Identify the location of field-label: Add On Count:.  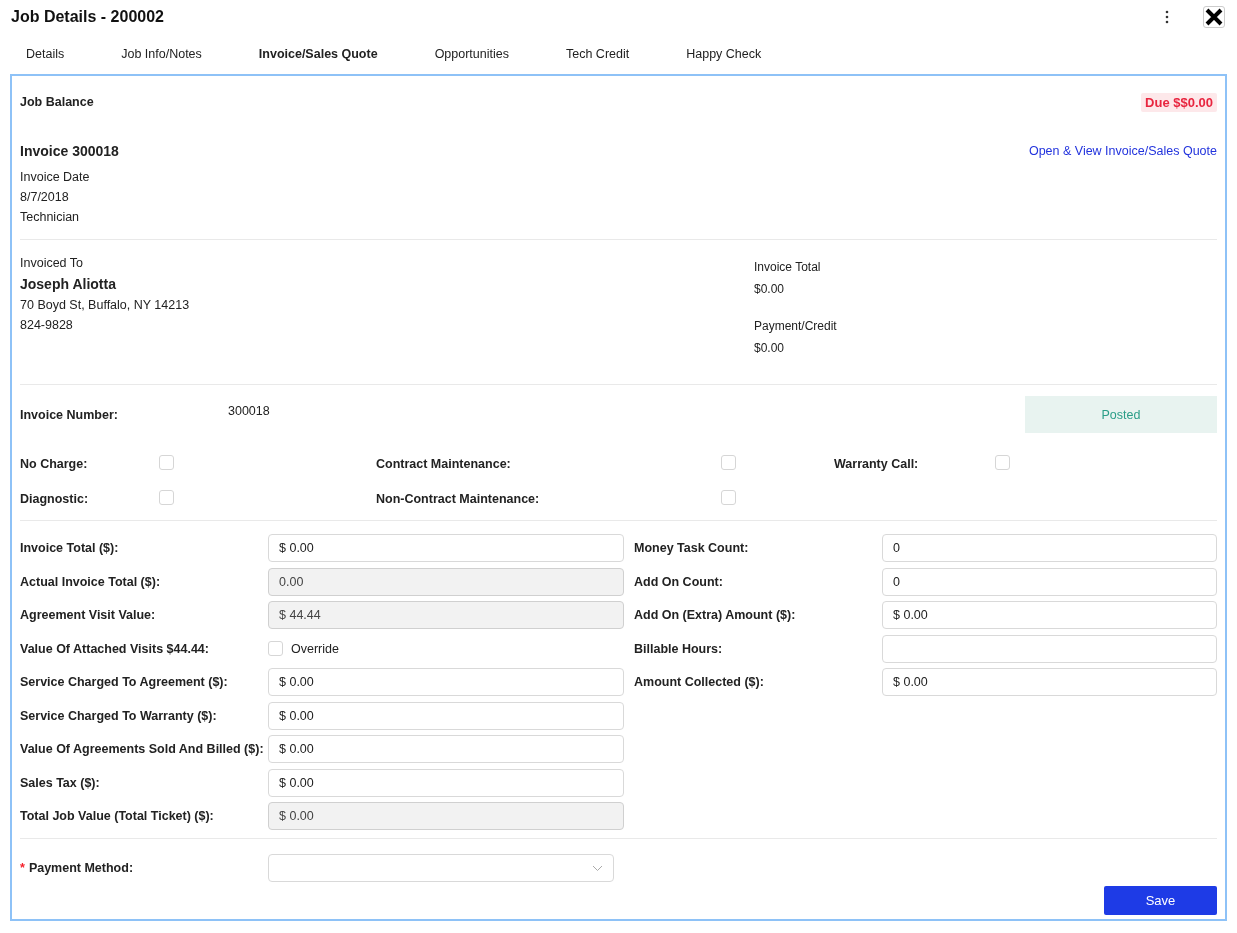
(679, 581).